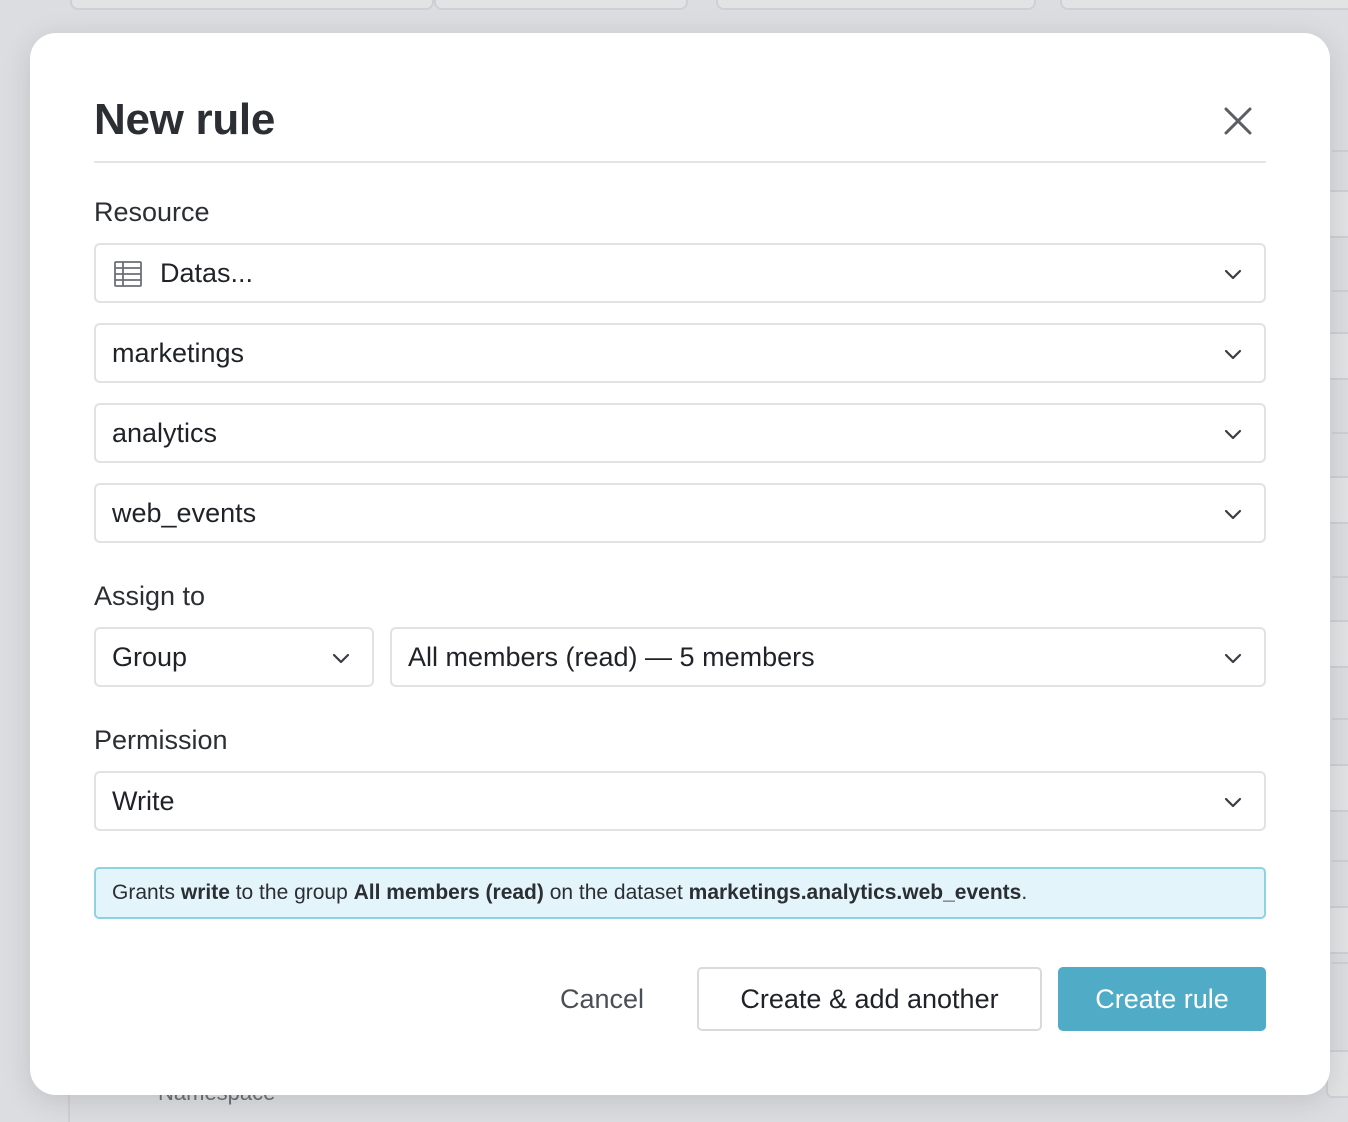 This screenshot has width=1348, height=1122. Describe the element at coordinates (616, 892) in the screenshot. I see `summary-text: on the dataset` at that location.